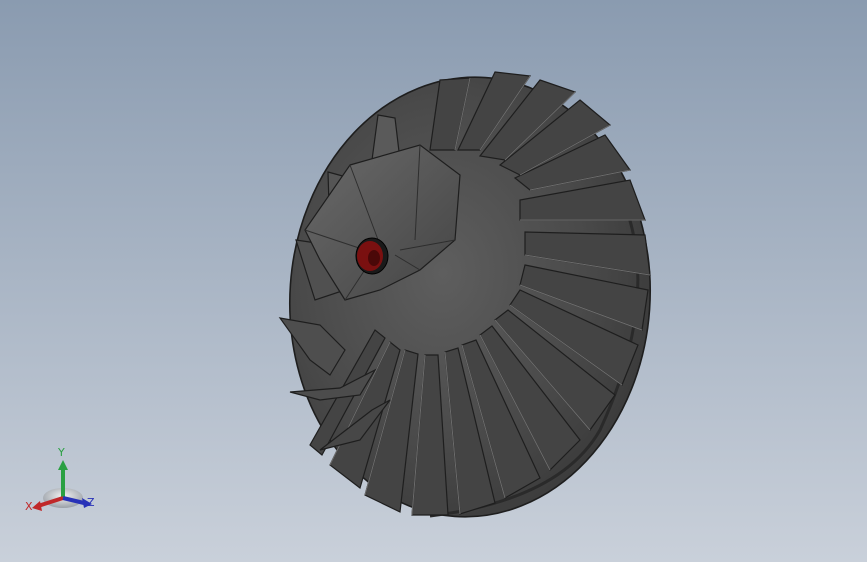  What do you see at coordinates (61, 452) in the screenshot?
I see `y-axis-label: Y` at bounding box center [61, 452].